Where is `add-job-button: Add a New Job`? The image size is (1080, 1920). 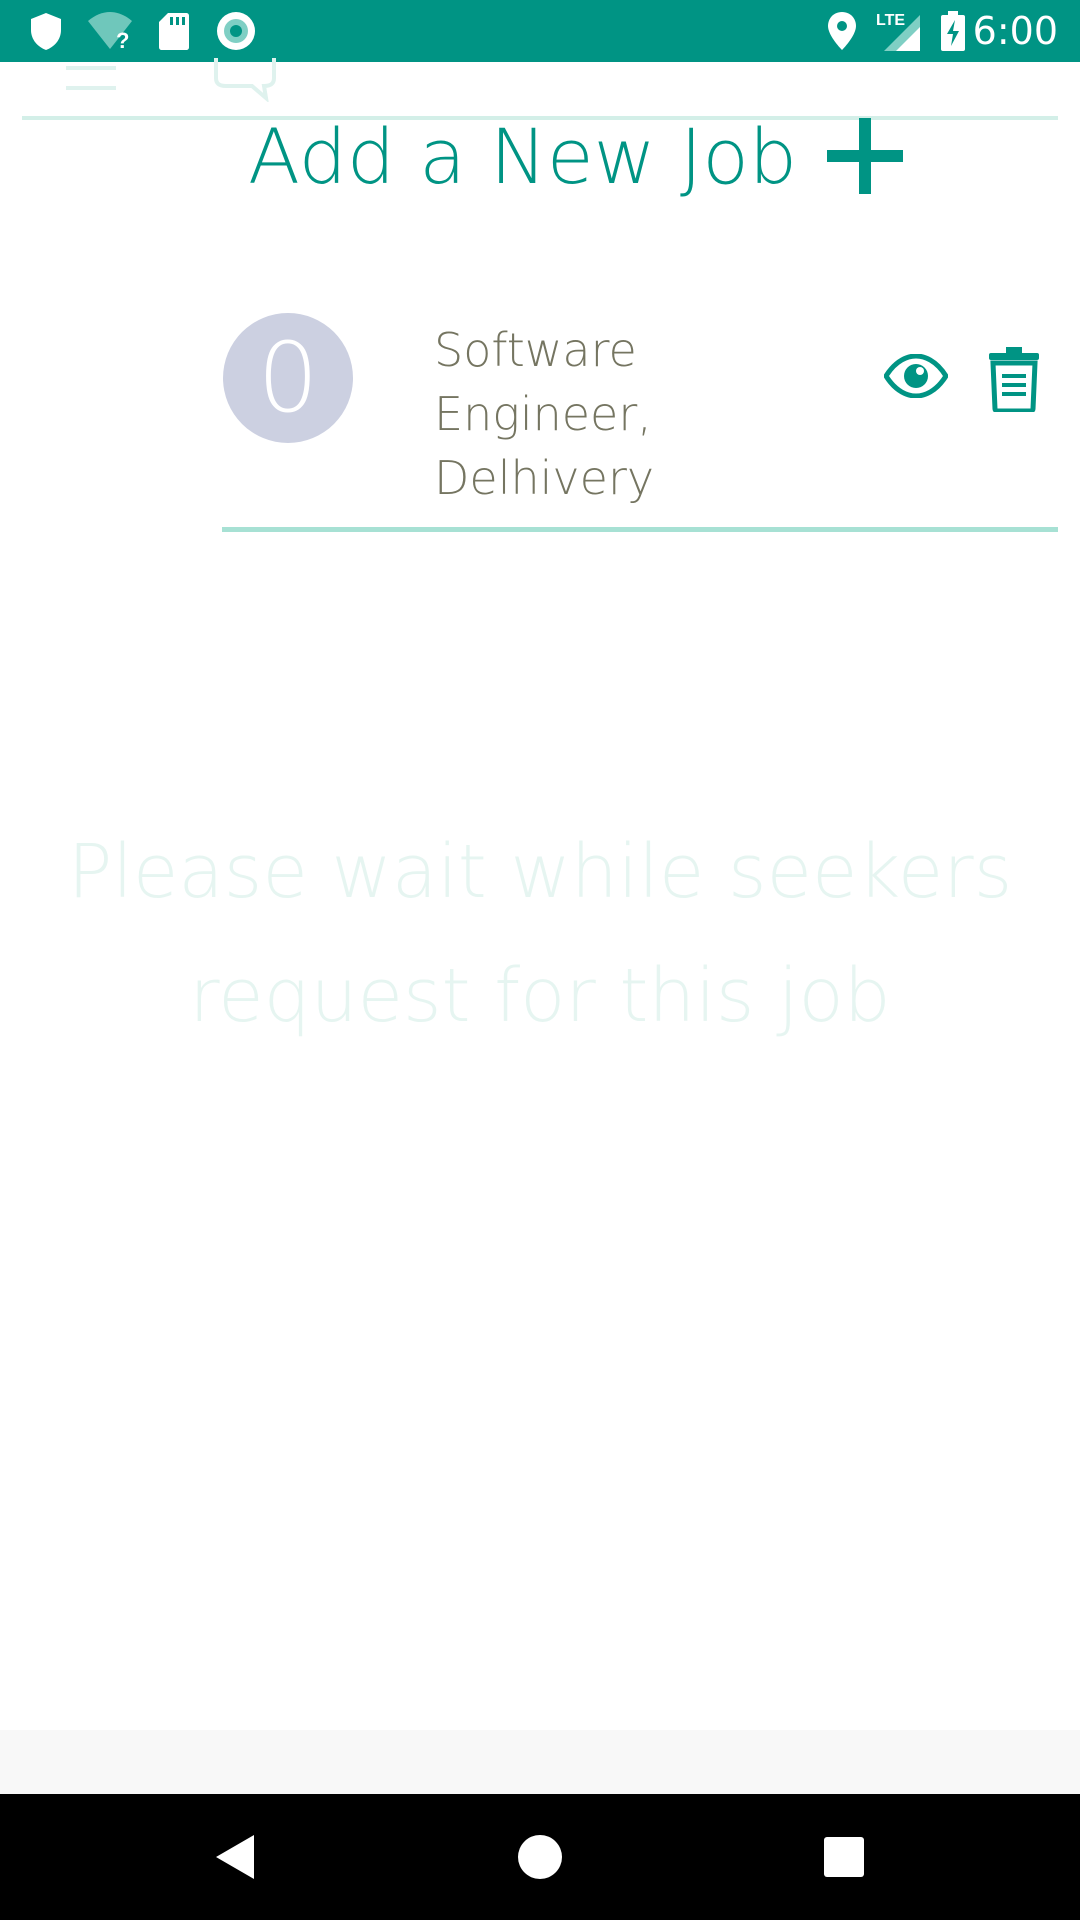 add-job-button: Add a New Job is located at coordinates (576, 156).